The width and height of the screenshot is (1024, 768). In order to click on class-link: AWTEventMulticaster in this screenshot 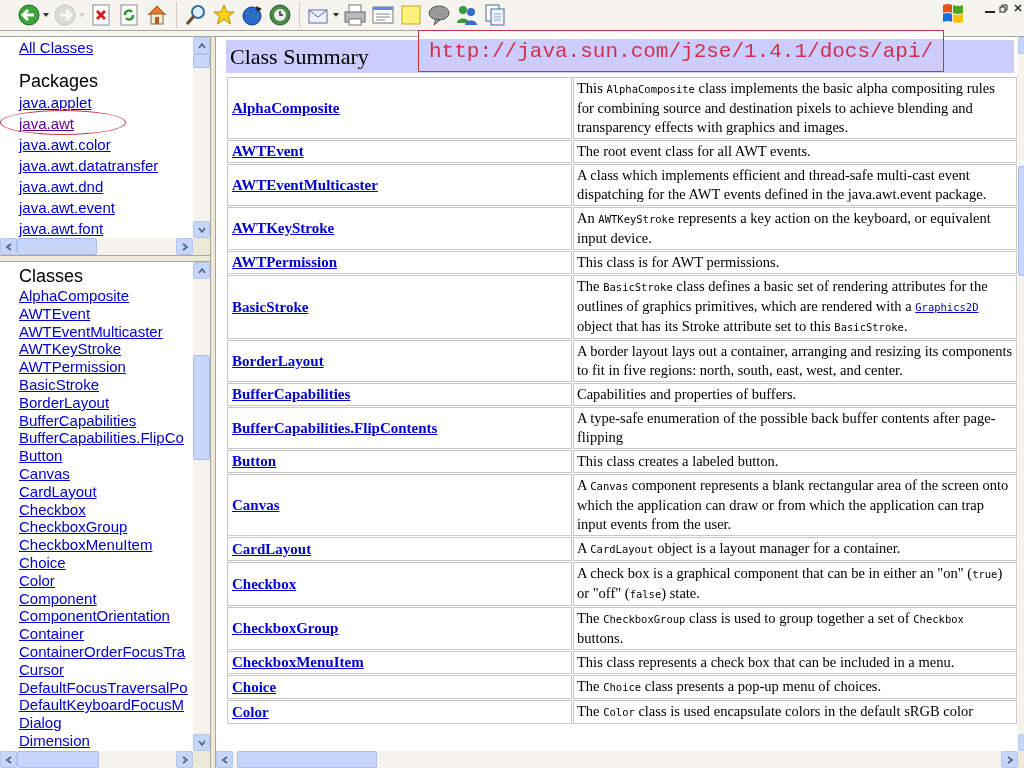, I will do `click(91, 331)`.